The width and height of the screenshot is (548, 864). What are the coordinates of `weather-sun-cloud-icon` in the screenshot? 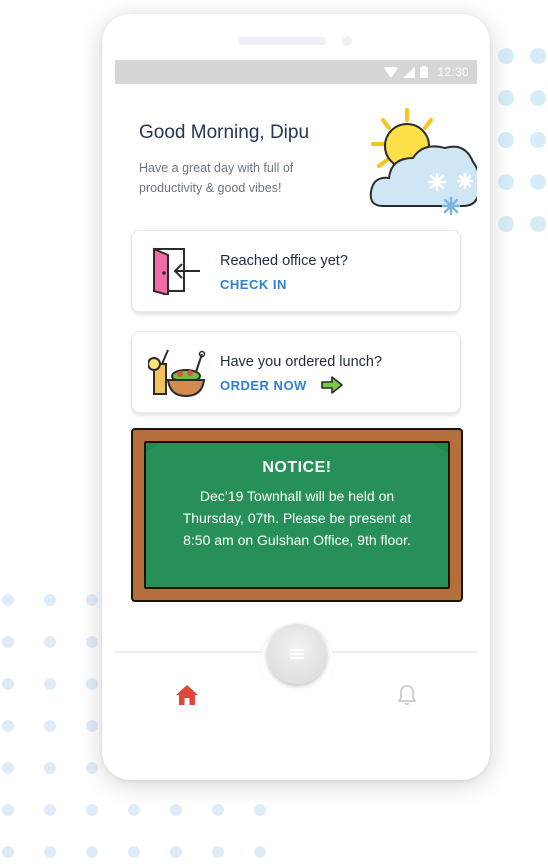 It's located at (423, 162).